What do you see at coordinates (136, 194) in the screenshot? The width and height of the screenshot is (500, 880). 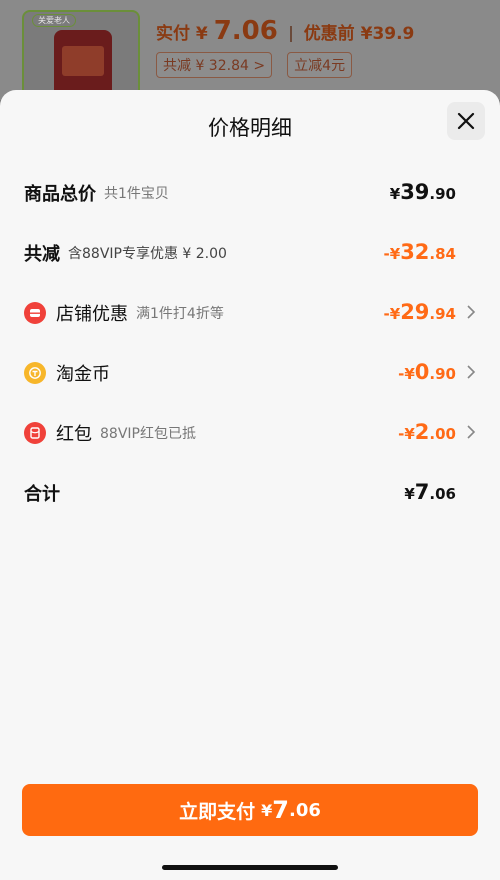 I see `total-price-sub: 共1件宝贝` at bounding box center [136, 194].